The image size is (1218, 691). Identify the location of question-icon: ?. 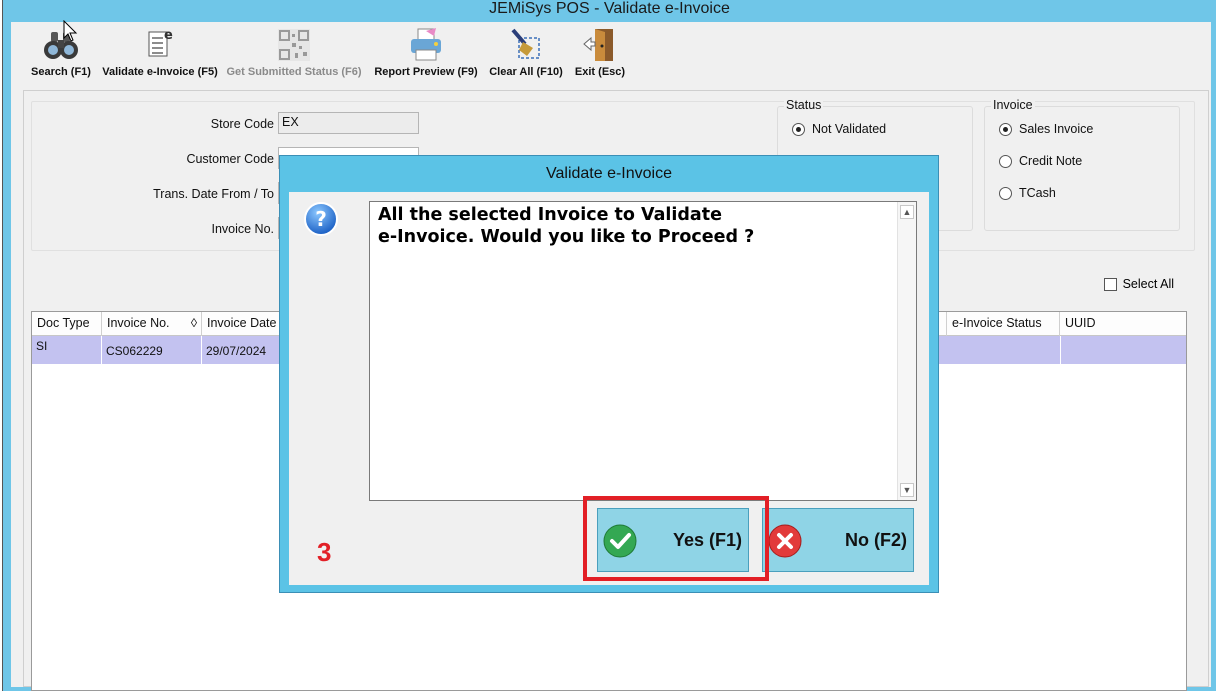
(321, 219).